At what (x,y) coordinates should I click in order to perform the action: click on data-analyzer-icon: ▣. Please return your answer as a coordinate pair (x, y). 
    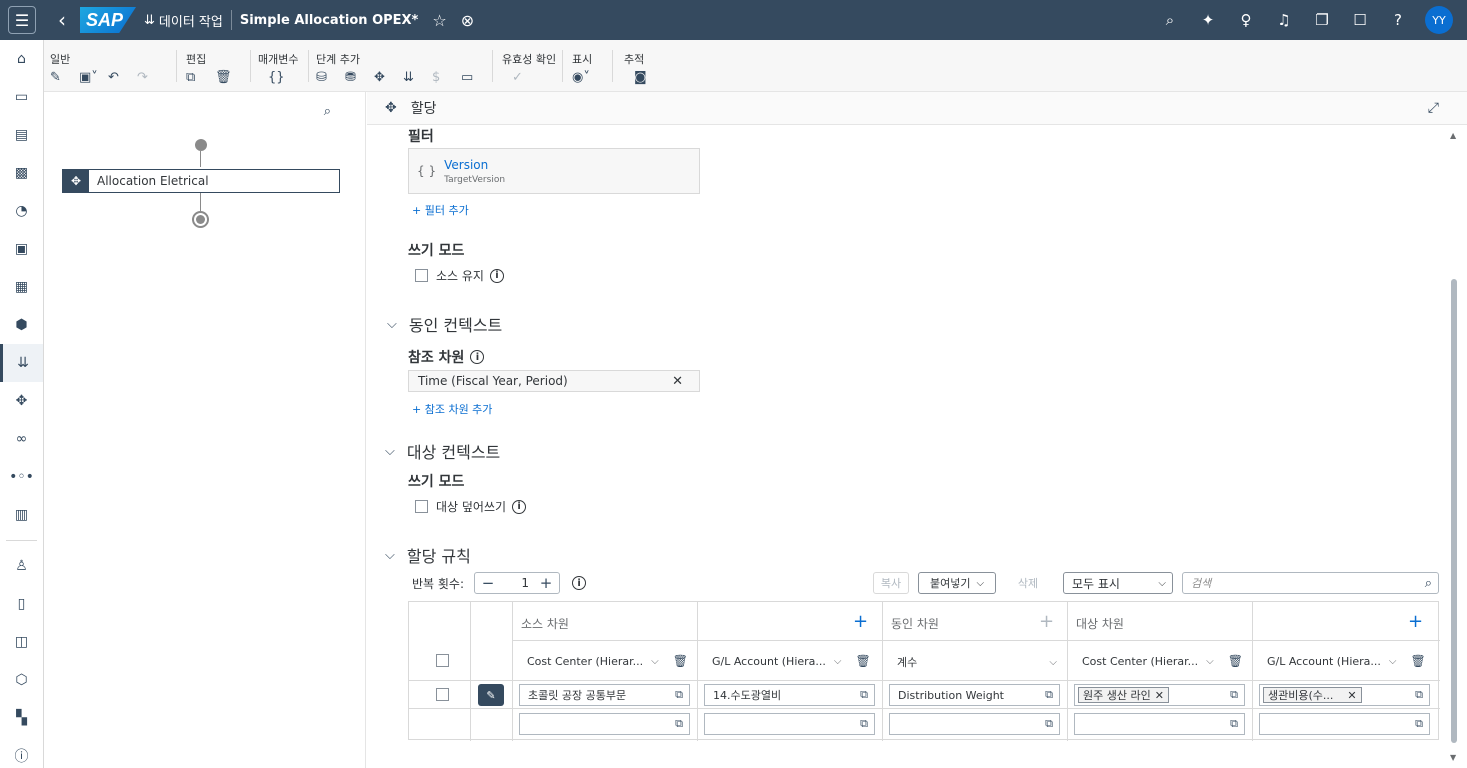
    Looking at the image, I should click on (21, 249).